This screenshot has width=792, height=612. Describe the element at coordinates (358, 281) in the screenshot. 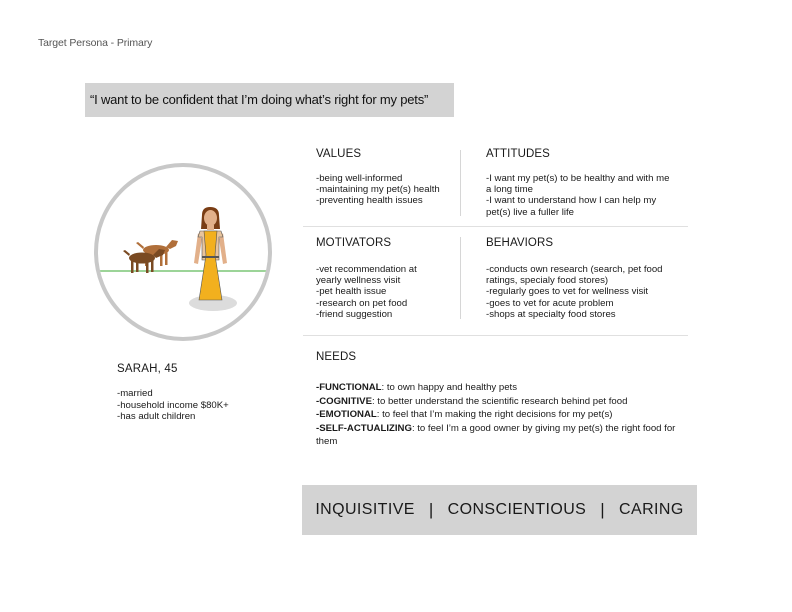

I see `motivators-item: yearly wellness visit` at that location.